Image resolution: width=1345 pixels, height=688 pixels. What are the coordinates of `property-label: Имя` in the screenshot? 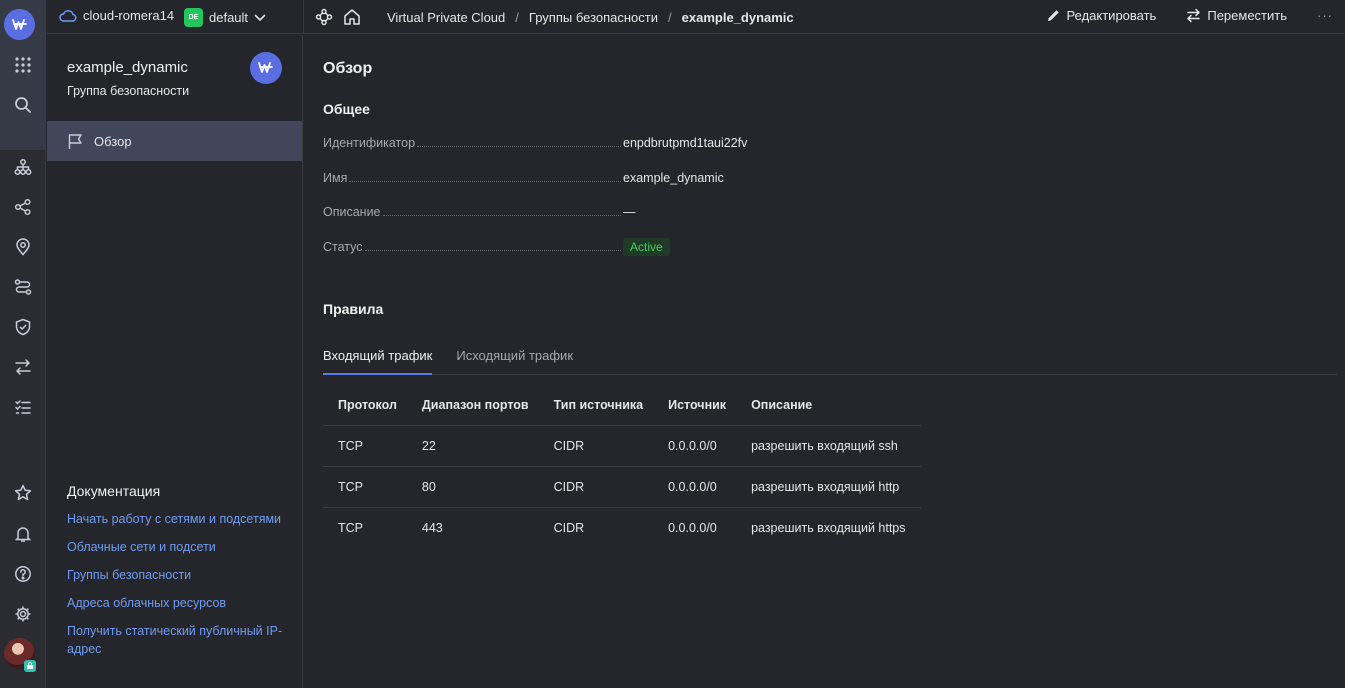 It's located at (335, 177).